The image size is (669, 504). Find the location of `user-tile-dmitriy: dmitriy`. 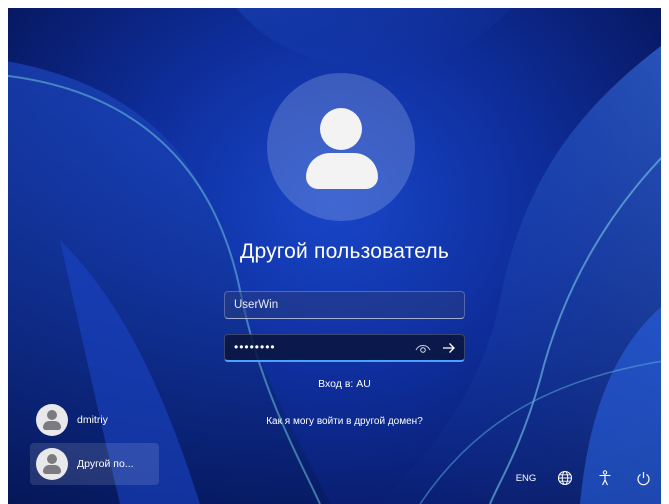

user-tile-dmitriy: dmitriy is located at coordinates (94, 420).